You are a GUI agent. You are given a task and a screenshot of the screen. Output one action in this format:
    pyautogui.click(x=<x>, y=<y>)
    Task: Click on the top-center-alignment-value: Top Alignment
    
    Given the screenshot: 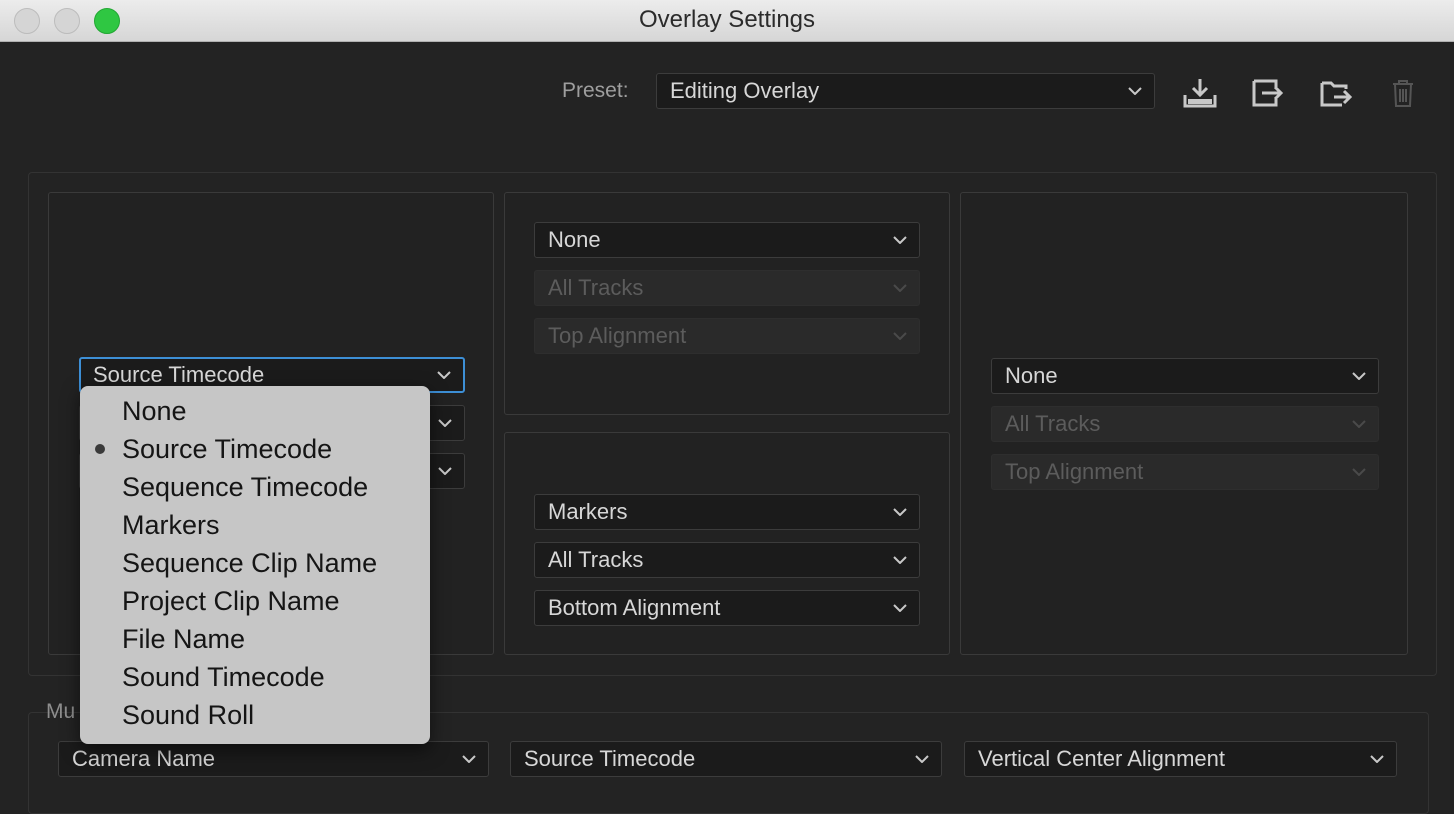 What is the action you would take?
    pyautogui.click(x=617, y=335)
    